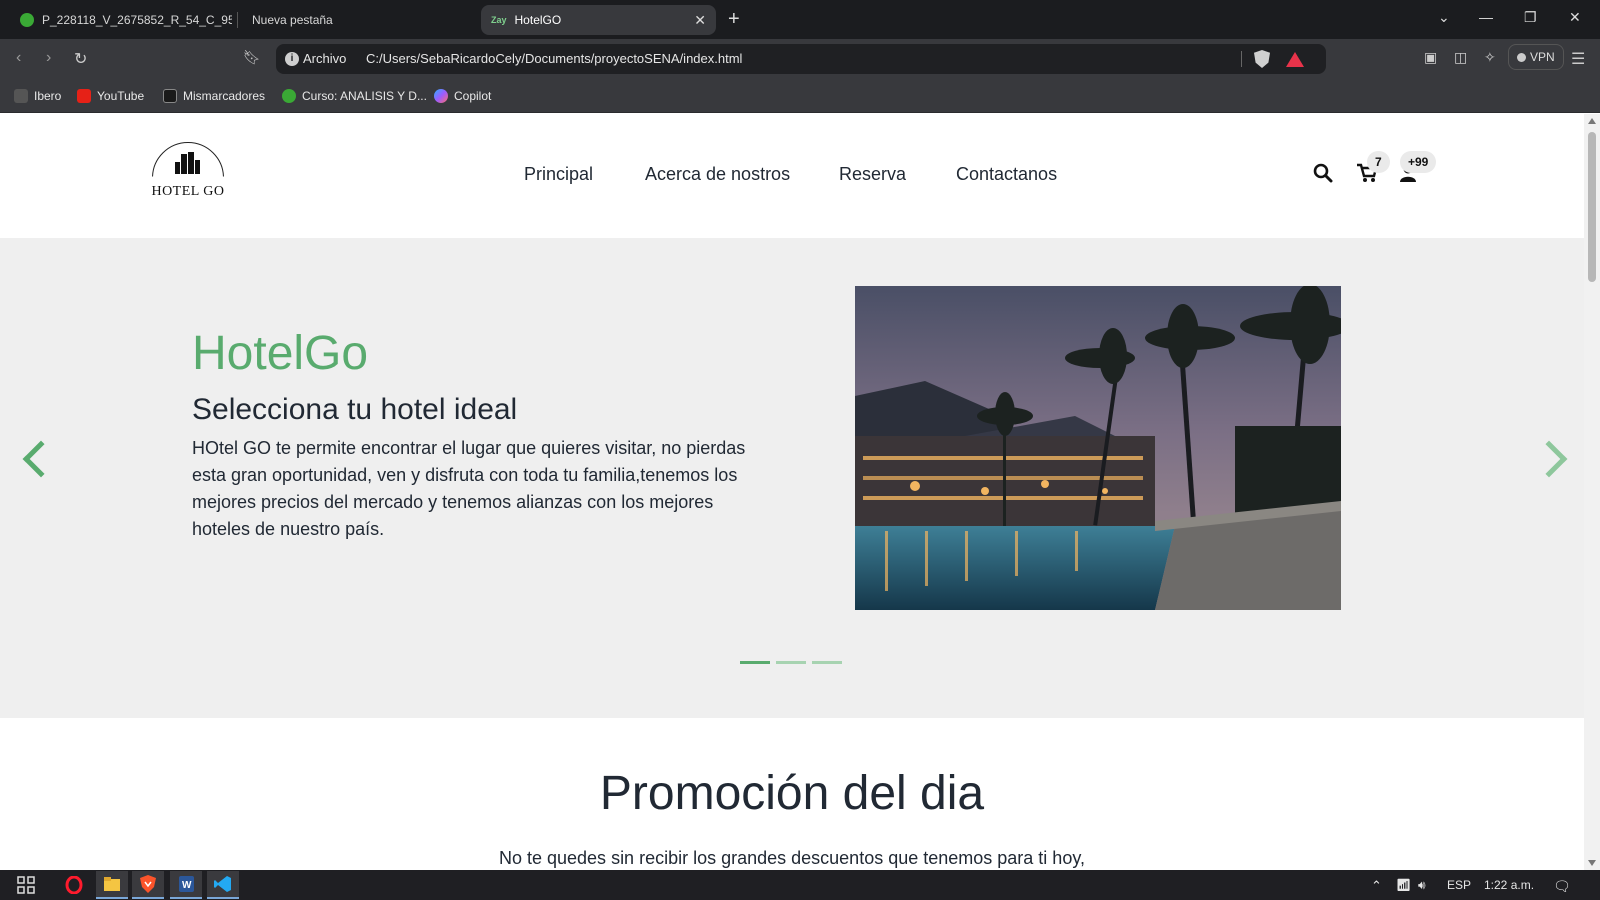  I want to click on browser-tab: P_228118_V_2675852_R_54_C_9537: D, so click(121, 20).